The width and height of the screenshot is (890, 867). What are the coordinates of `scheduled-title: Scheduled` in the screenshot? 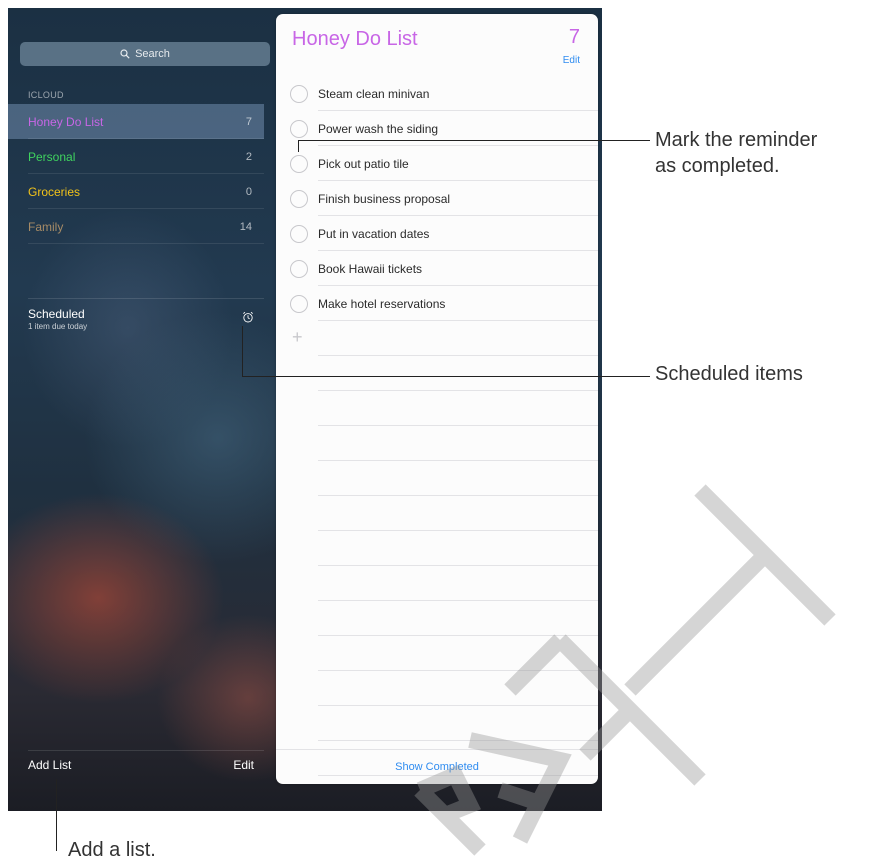 It's located at (56, 314).